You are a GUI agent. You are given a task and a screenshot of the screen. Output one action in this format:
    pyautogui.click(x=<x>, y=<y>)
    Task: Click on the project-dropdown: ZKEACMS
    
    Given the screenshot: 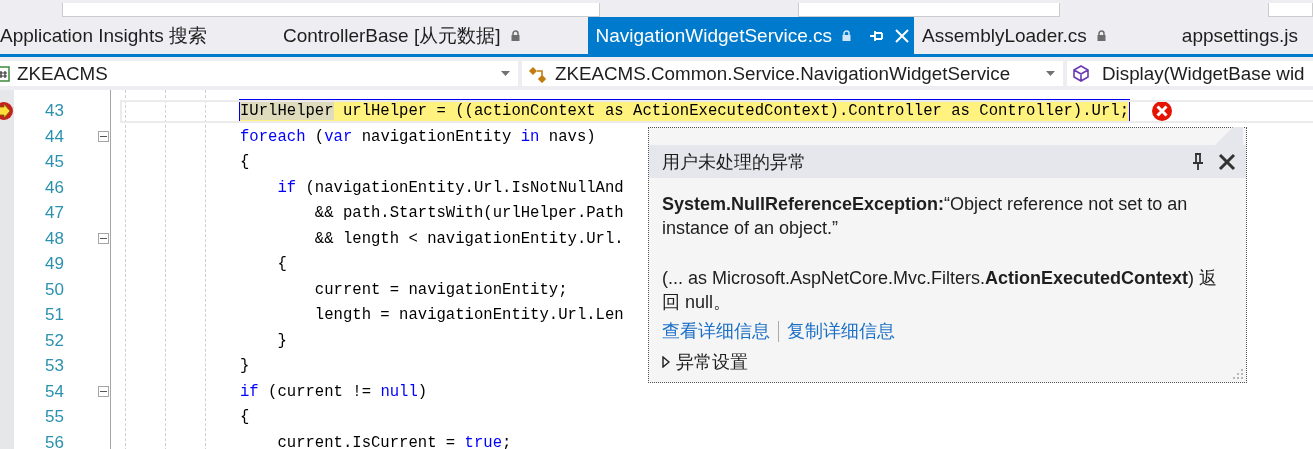 What is the action you would take?
    pyautogui.click(x=259, y=73)
    